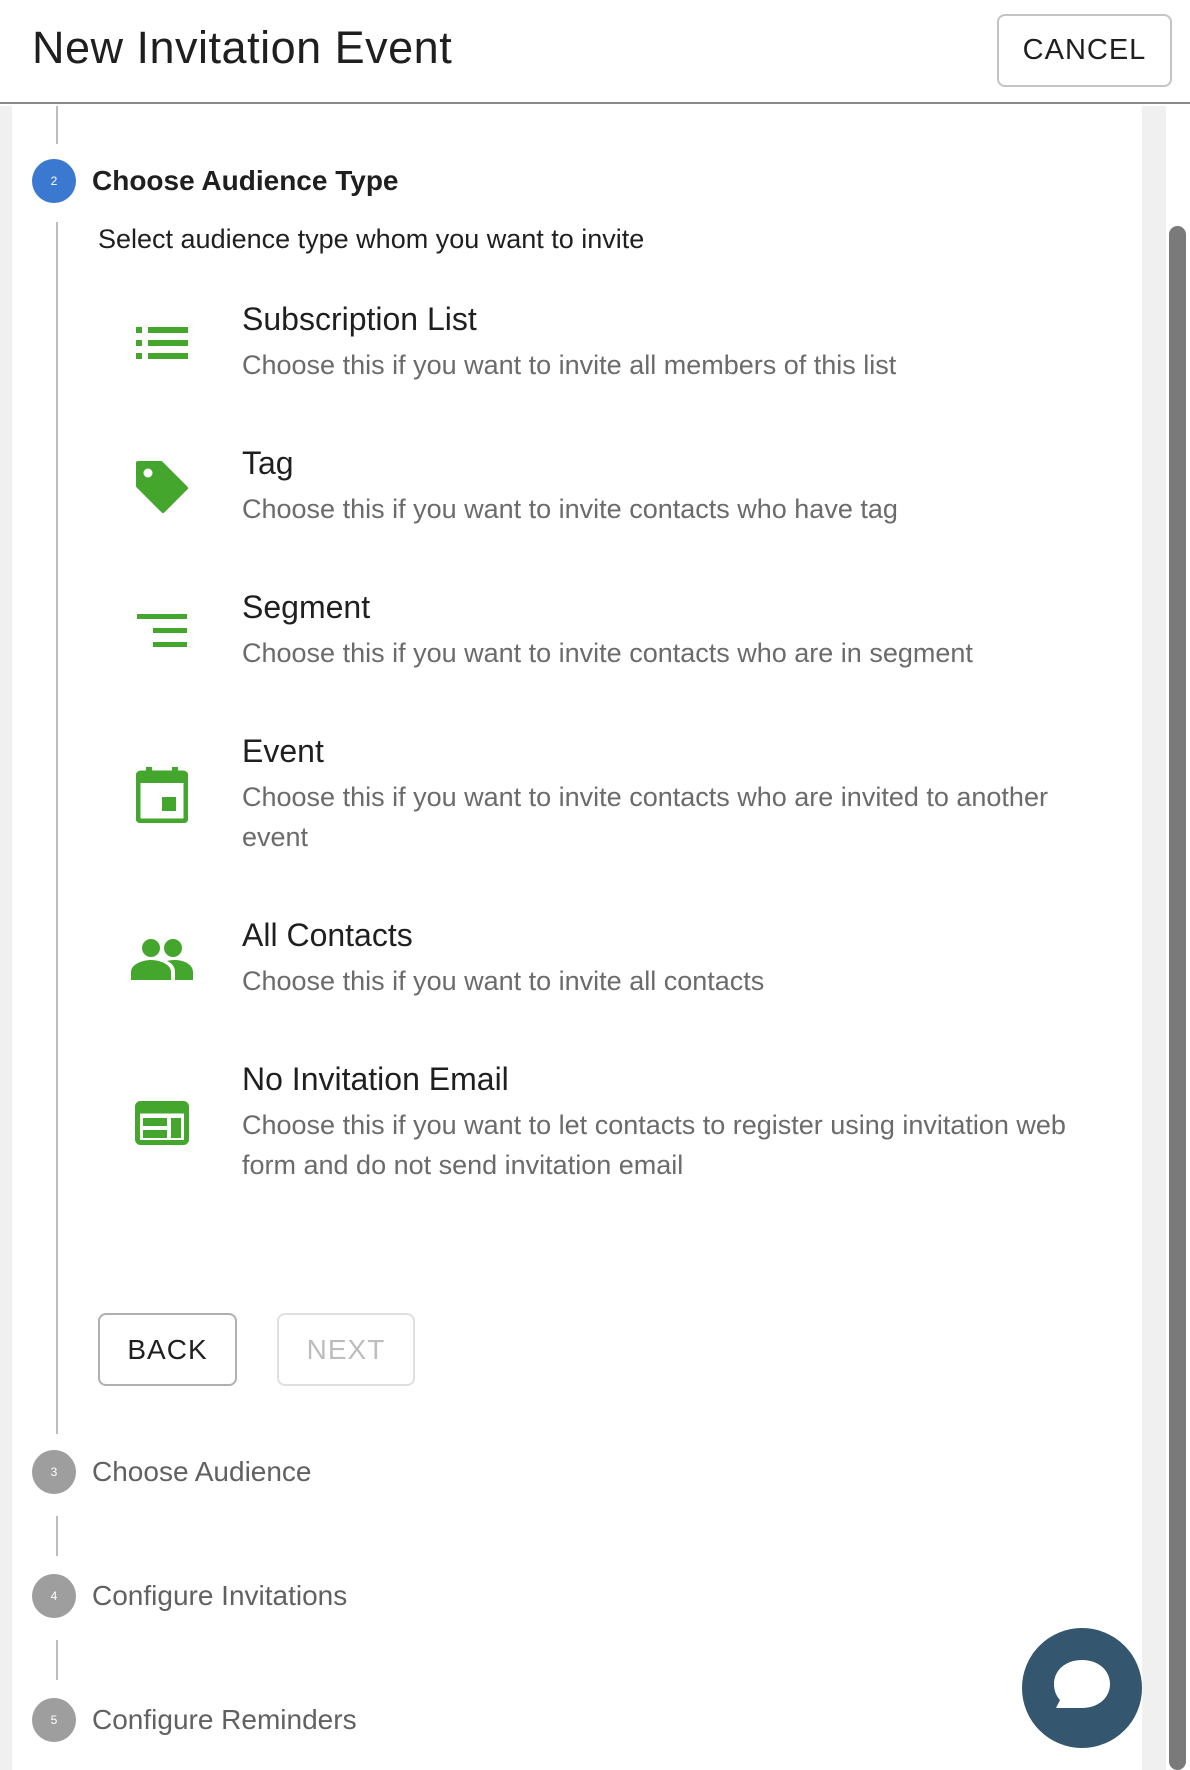 This screenshot has width=1190, height=1770. What do you see at coordinates (1084, 50) in the screenshot?
I see `cancel-button: CANCEL` at bounding box center [1084, 50].